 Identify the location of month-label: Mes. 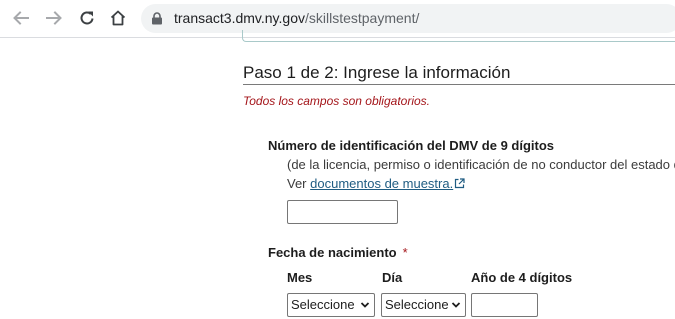
(300, 277).